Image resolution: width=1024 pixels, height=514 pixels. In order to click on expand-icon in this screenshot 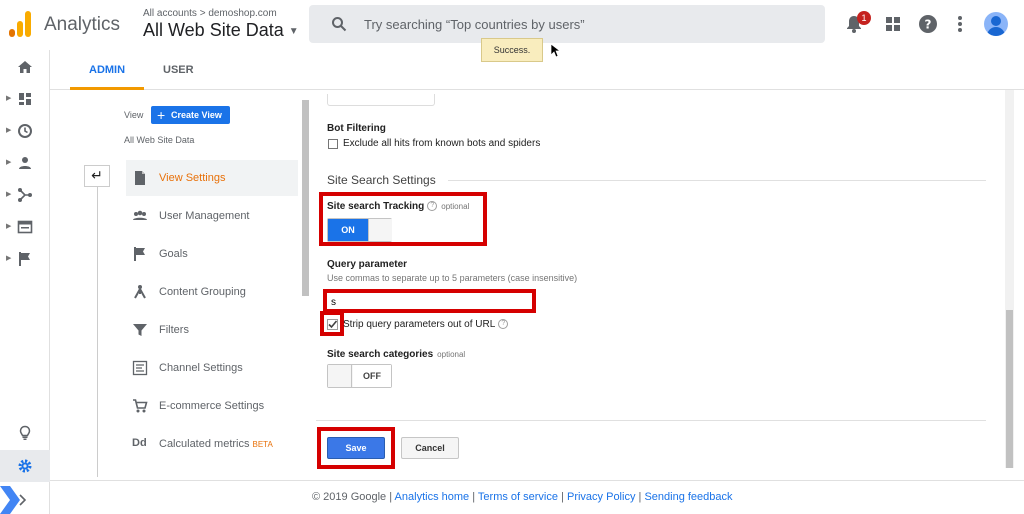, I will do `click(13, 500)`.